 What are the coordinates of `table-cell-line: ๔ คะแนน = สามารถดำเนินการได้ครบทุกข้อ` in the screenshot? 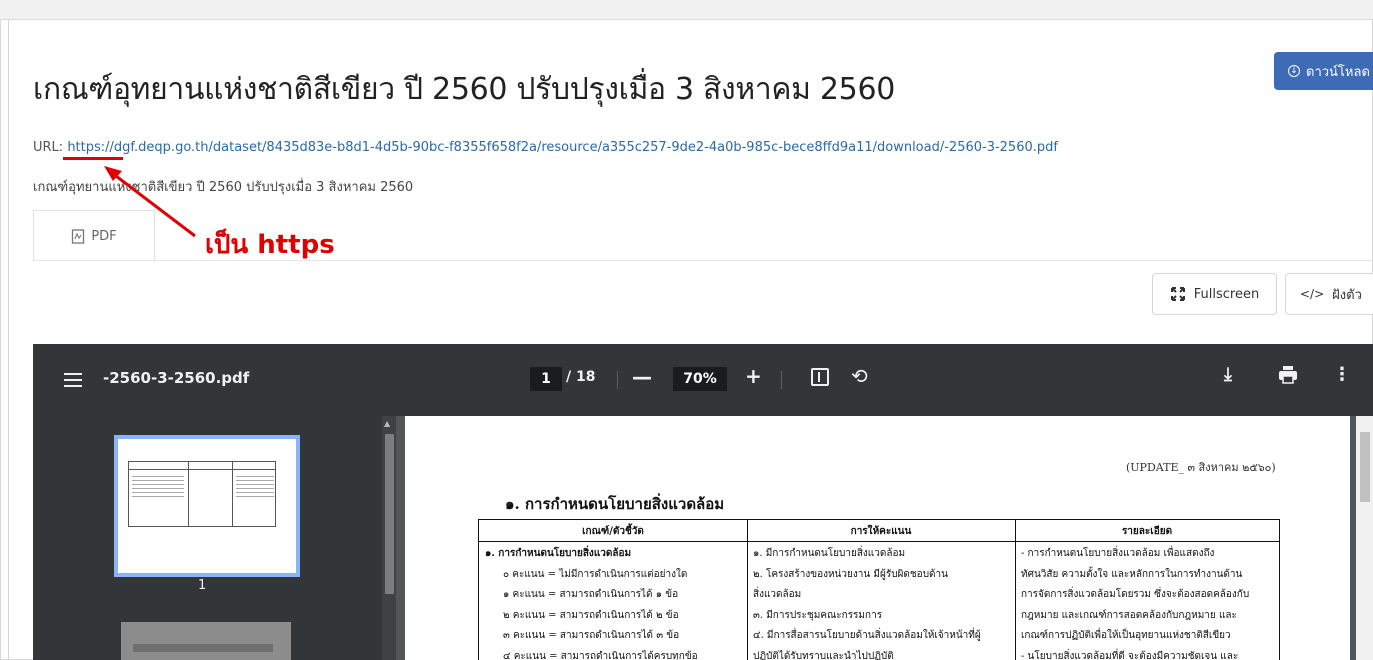 It's located at (600, 655).